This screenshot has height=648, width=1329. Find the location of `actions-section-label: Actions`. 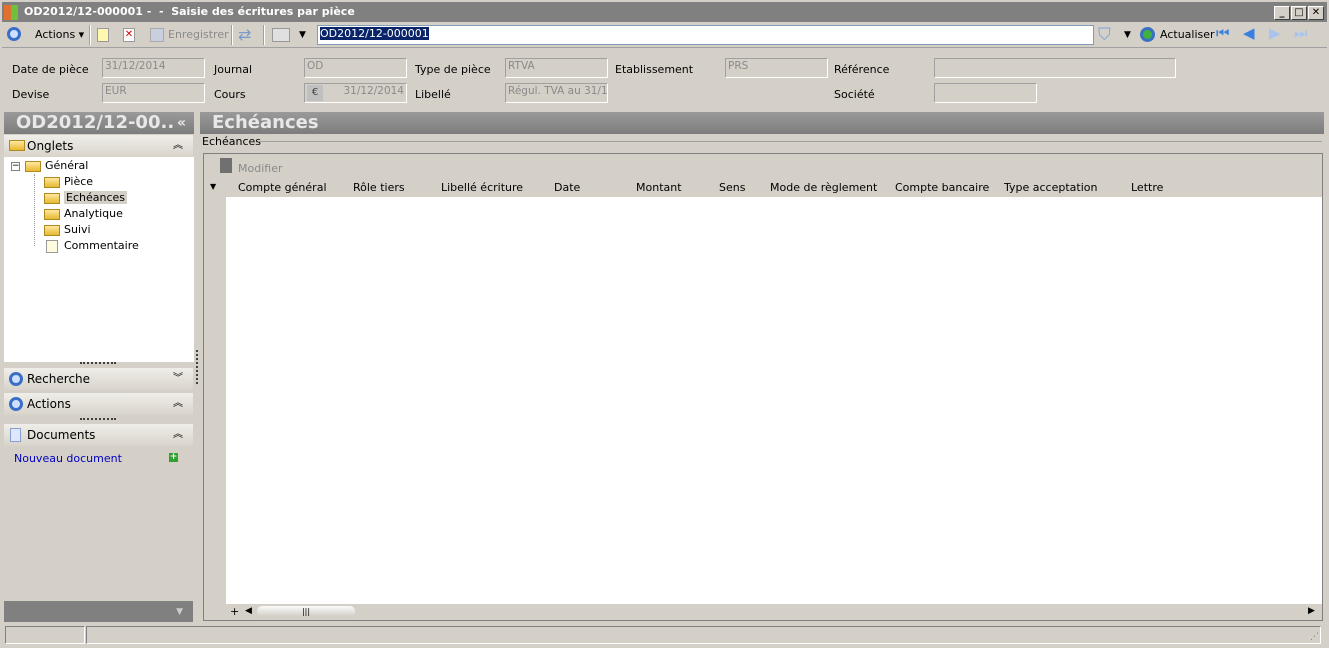

actions-section-label: Actions is located at coordinates (49, 404).